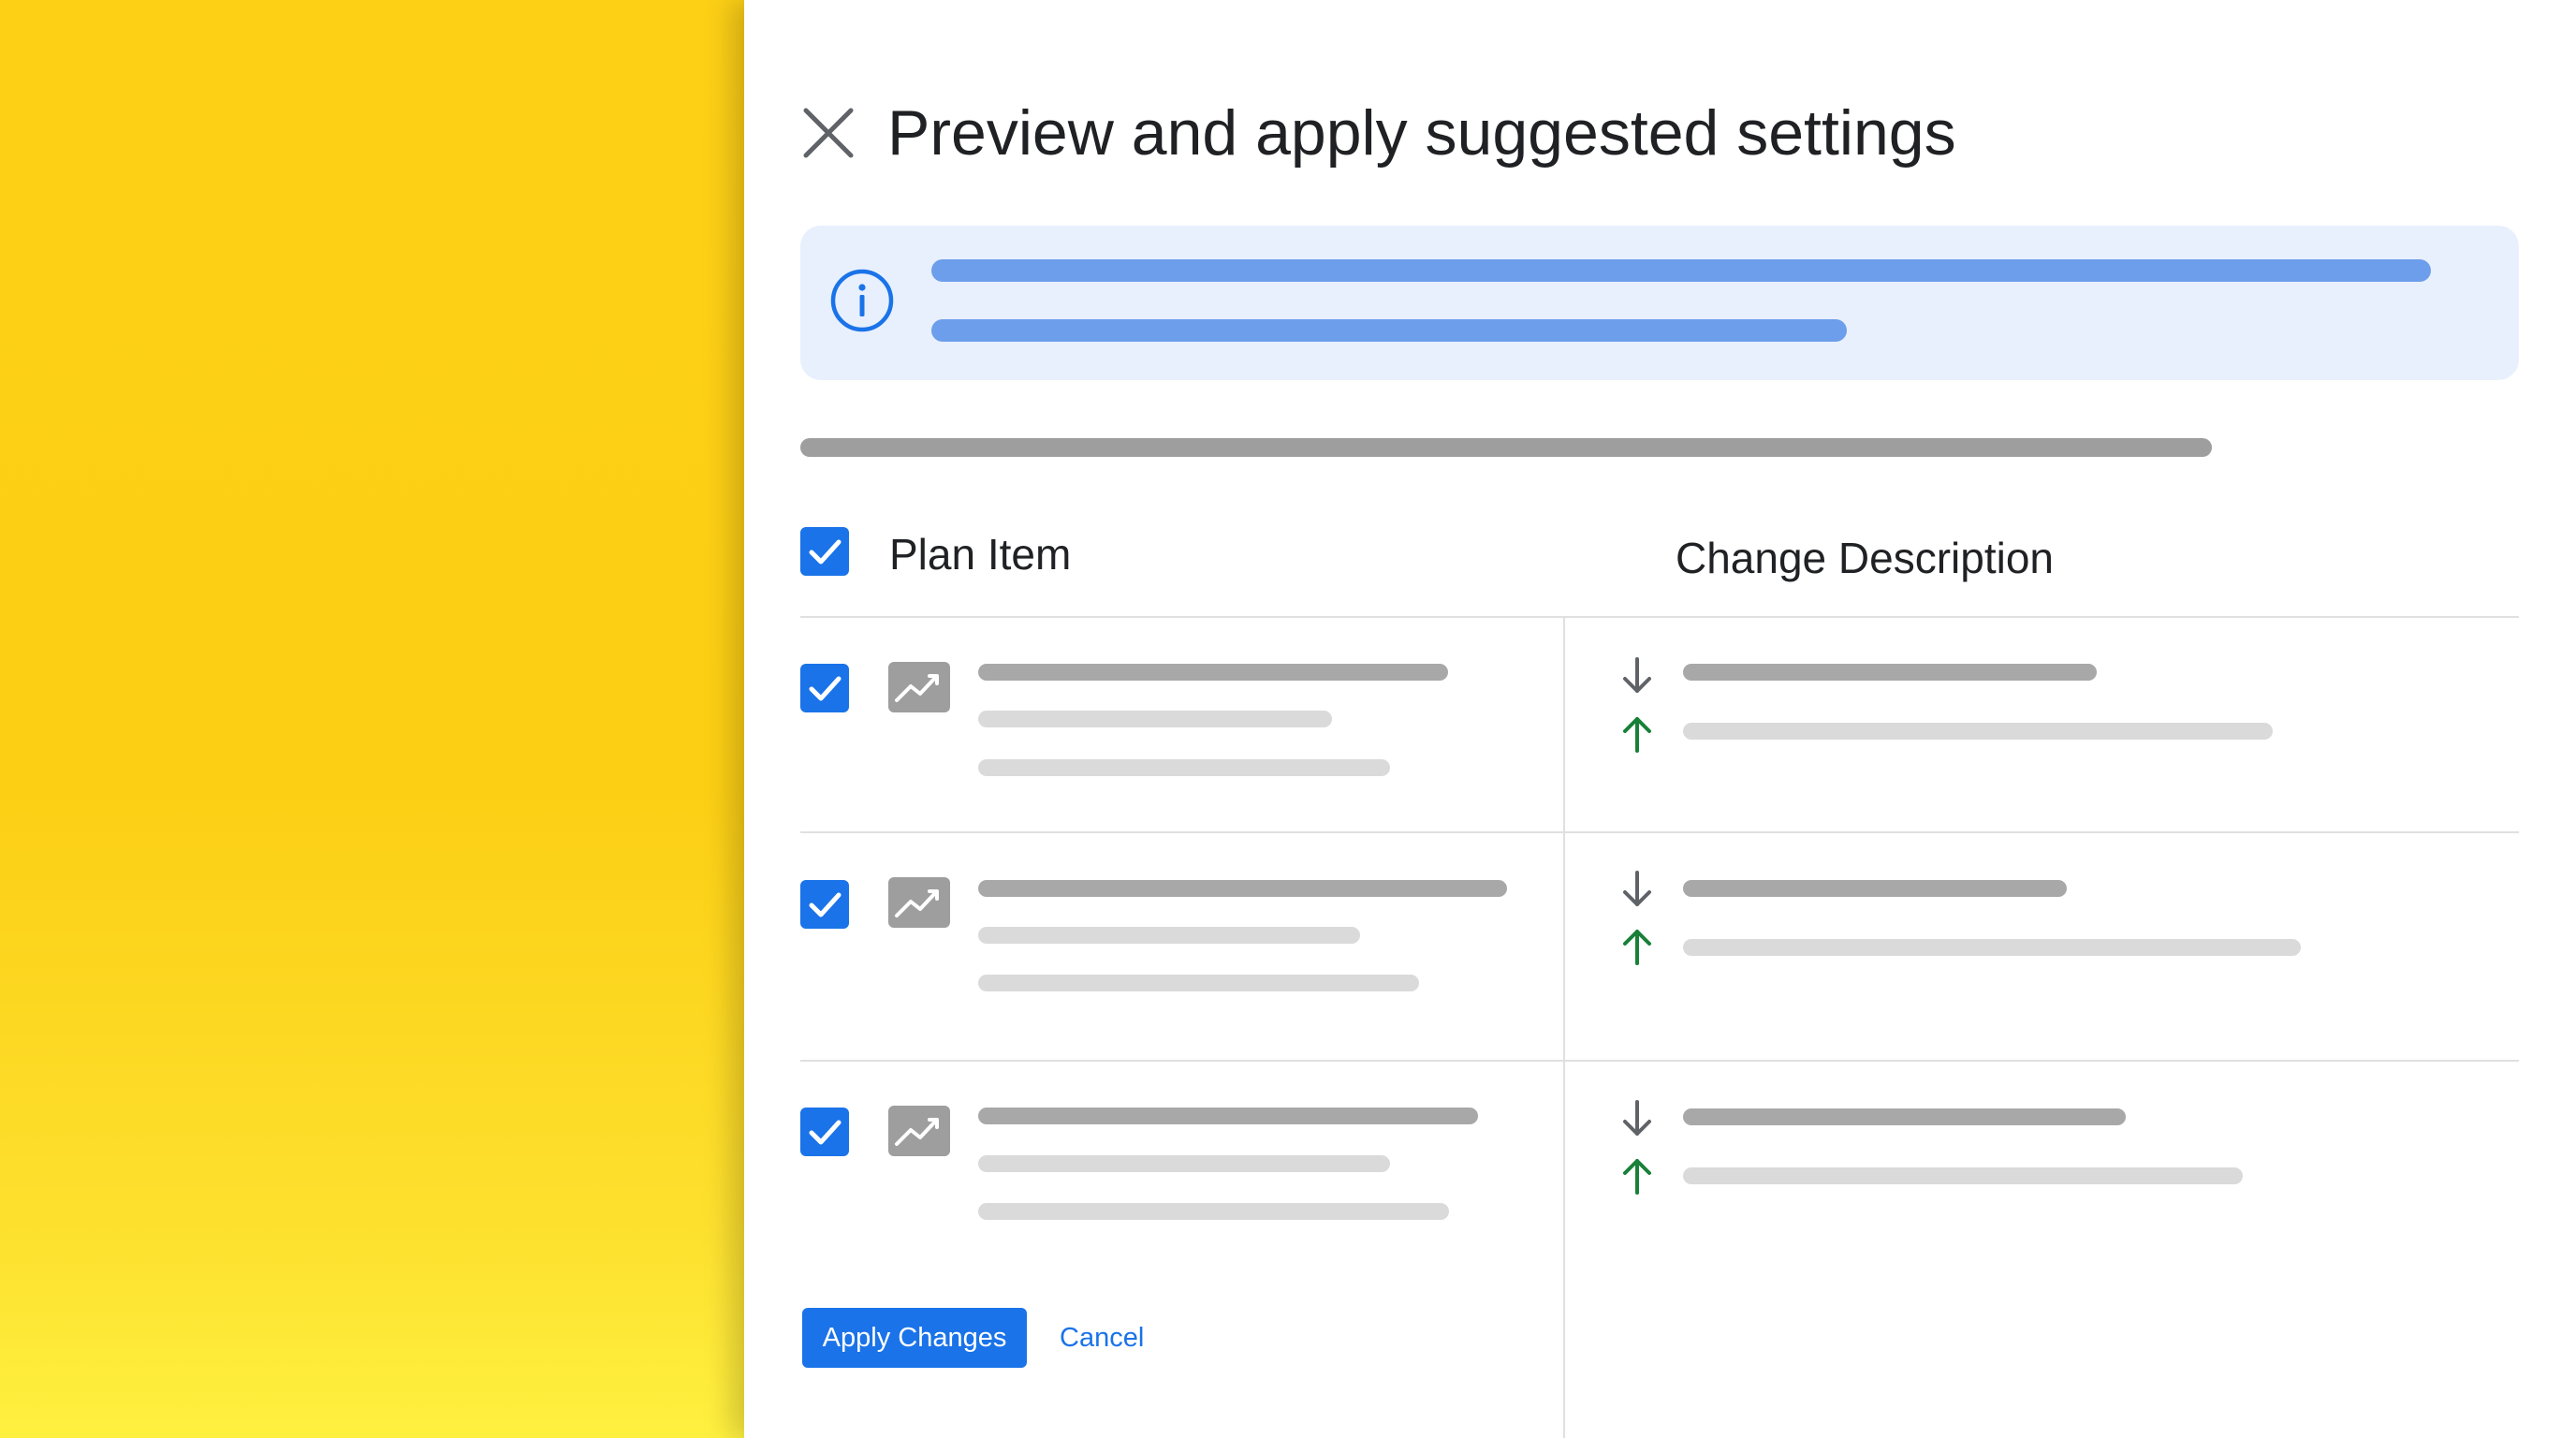 Image resolution: width=2576 pixels, height=1438 pixels. What do you see at coordinates (1421, 133) in the screenshot?
I see `dialog-title: Preview and apply suggested settings` at bounding box center [1421, 133].